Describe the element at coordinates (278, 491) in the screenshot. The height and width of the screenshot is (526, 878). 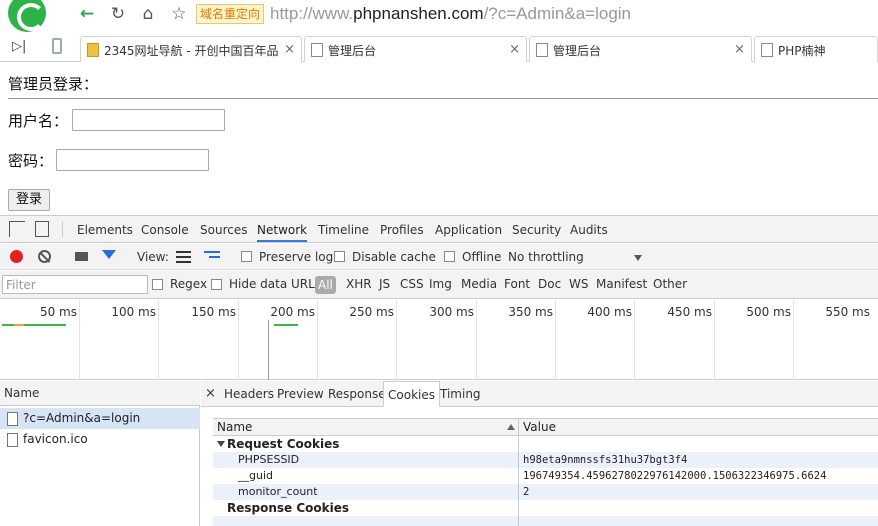
I see `cookie-name: monitor_count` at that location.